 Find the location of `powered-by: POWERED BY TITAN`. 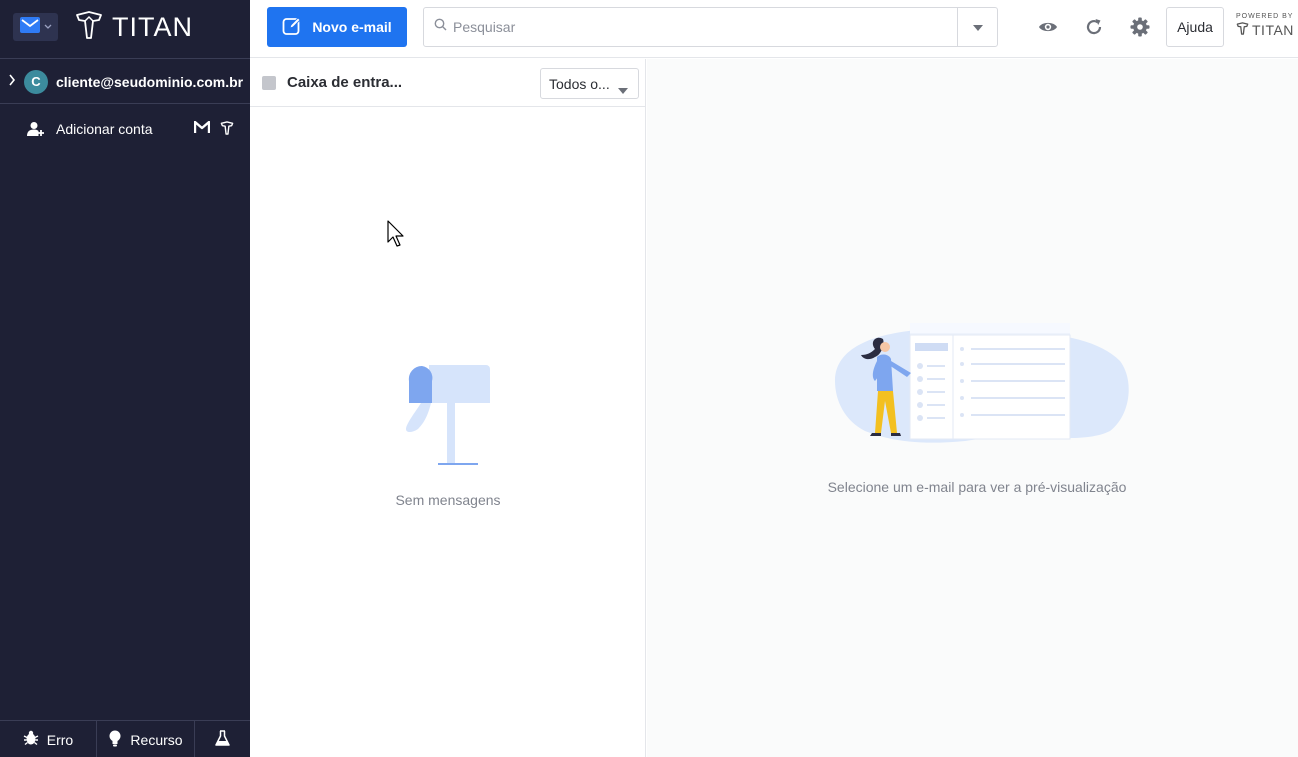

powered-by: POWERED BY TITAN is located at coordinates (1265, 25).